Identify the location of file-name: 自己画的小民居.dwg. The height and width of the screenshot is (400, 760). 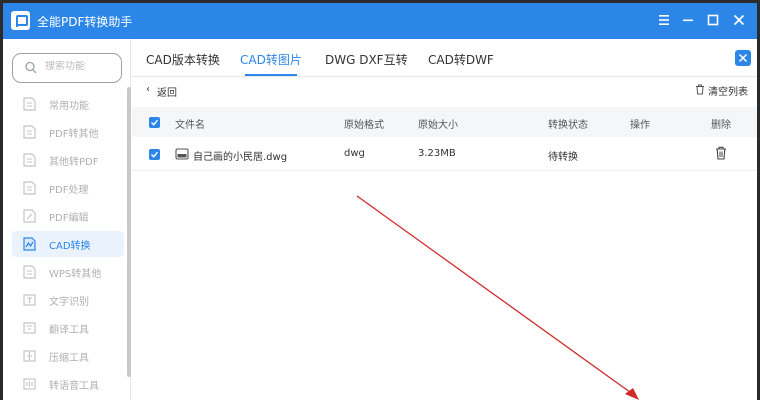
(240, 157).